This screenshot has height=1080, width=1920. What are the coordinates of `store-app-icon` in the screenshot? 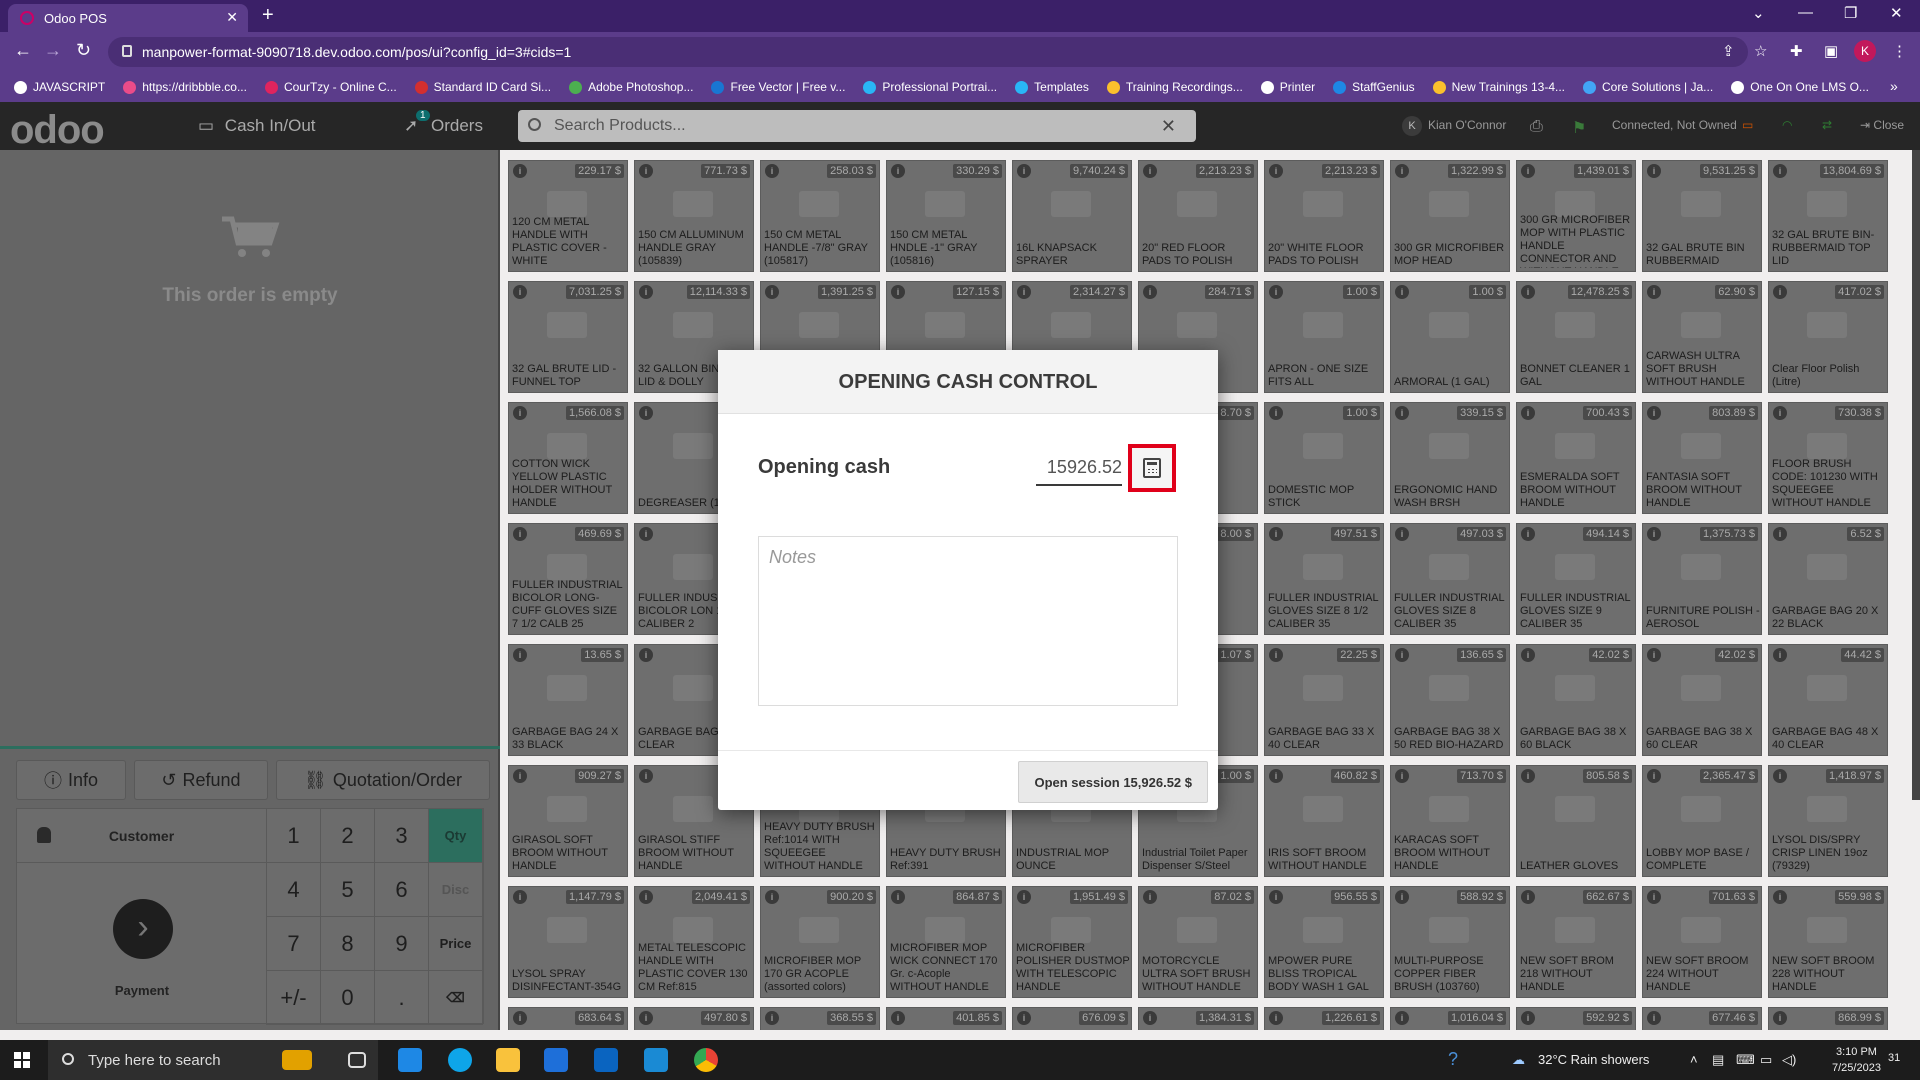 It's located at (556, 1060).